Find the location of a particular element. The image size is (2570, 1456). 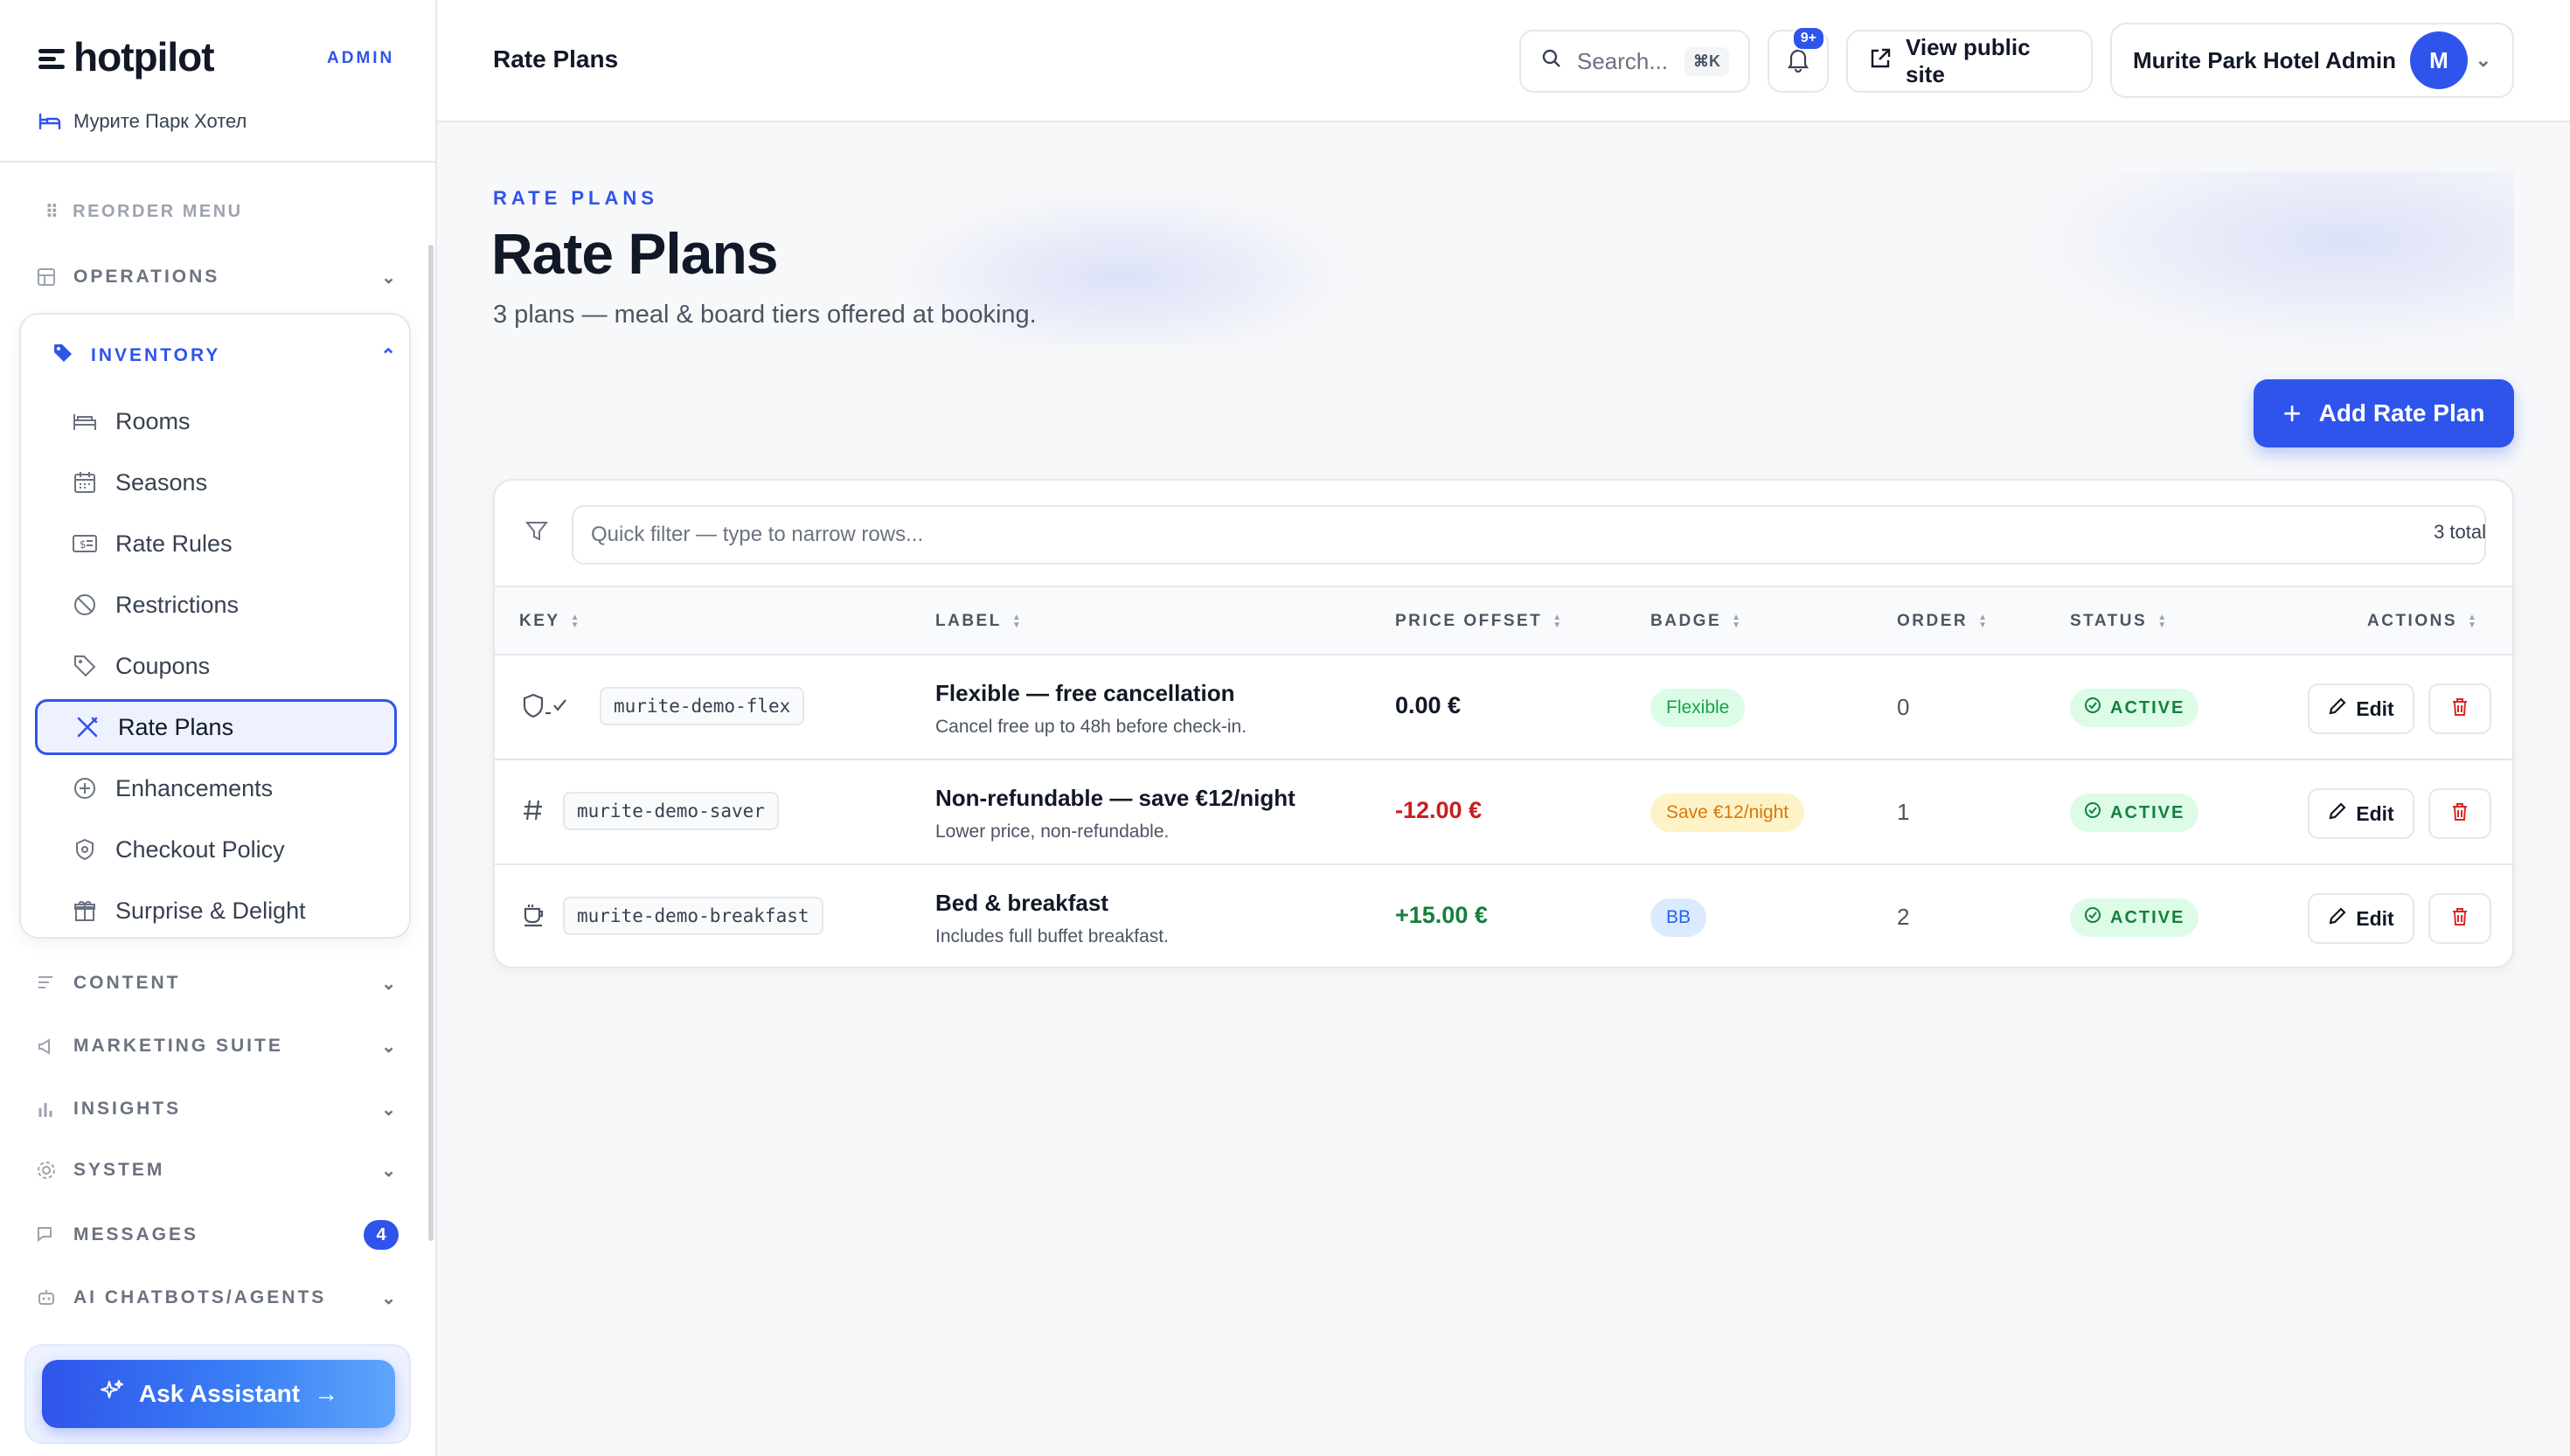

column-label: ORDER is located at coordinates (1933, 621).